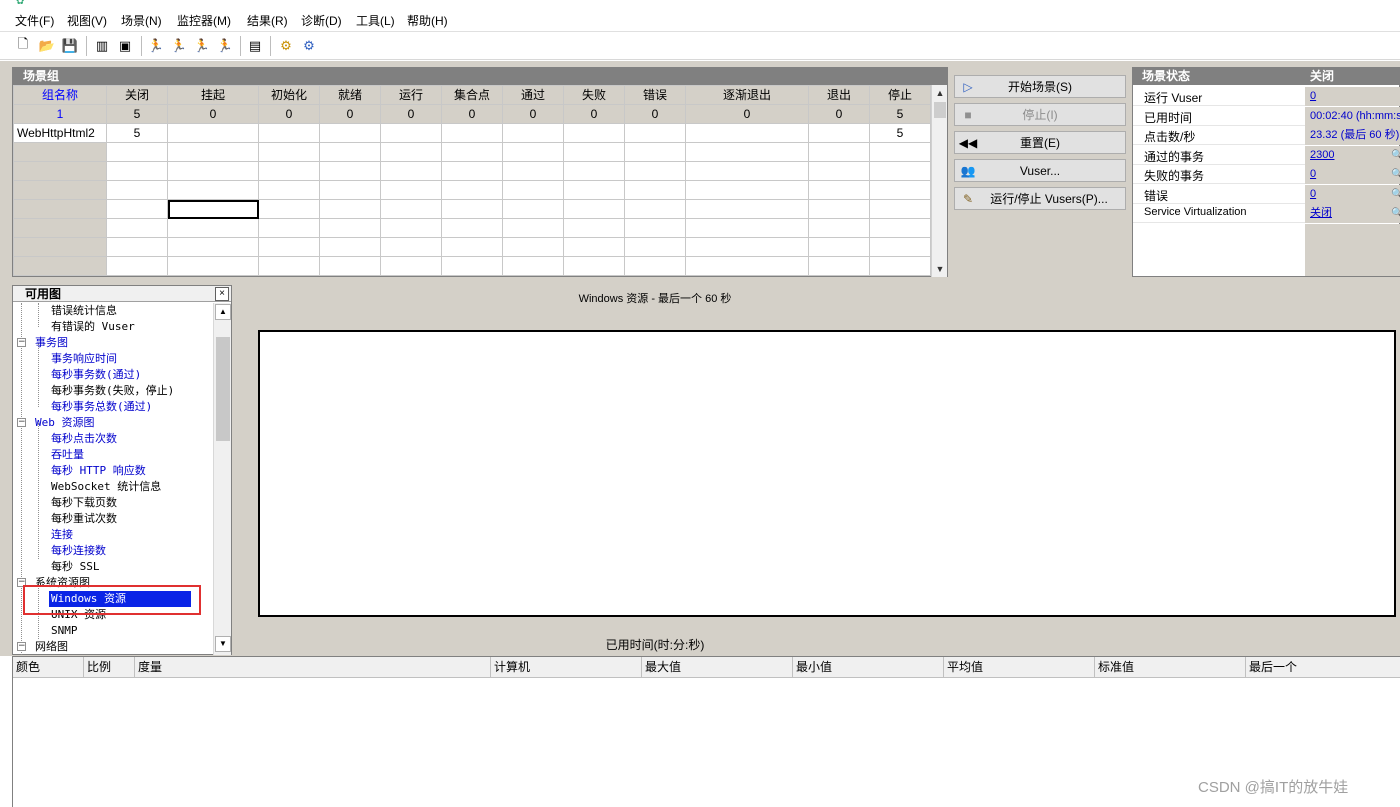 The height and width of the screenshot is (807, 1400). I want to click on menu-monitors: 监控器(M), so click(204, 20).